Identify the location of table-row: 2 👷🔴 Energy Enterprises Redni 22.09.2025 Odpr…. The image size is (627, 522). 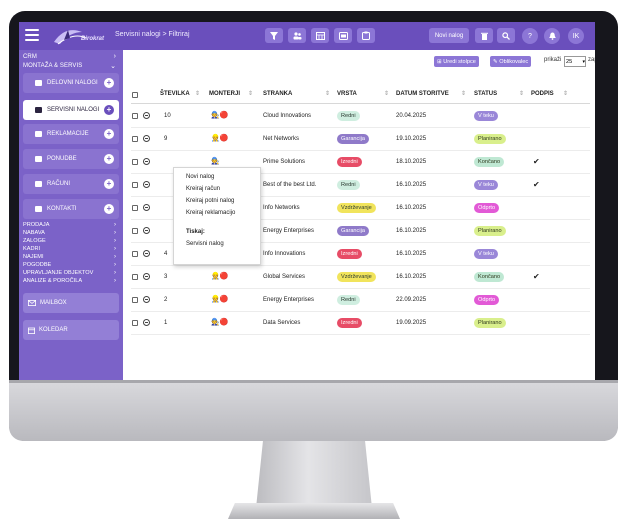
(360, 300).